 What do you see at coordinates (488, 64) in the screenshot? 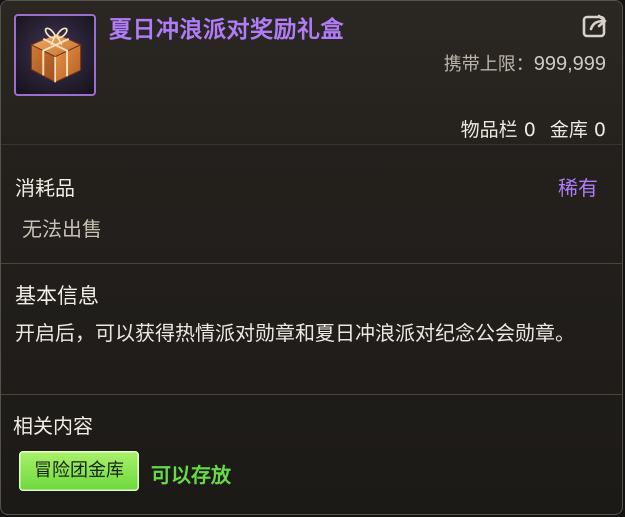
I see `carry-limit-label: 携带上限：` at bounding box center [488, 64].